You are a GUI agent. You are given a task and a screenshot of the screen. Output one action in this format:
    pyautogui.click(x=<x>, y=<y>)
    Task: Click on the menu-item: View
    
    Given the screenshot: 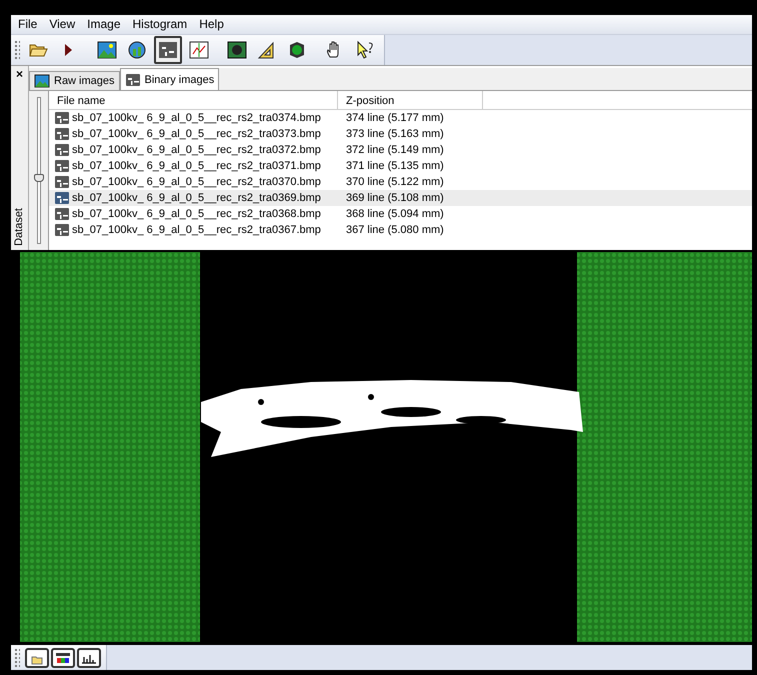 What is the action you would take?
    pyautogui.click(x=62, y=24)
    